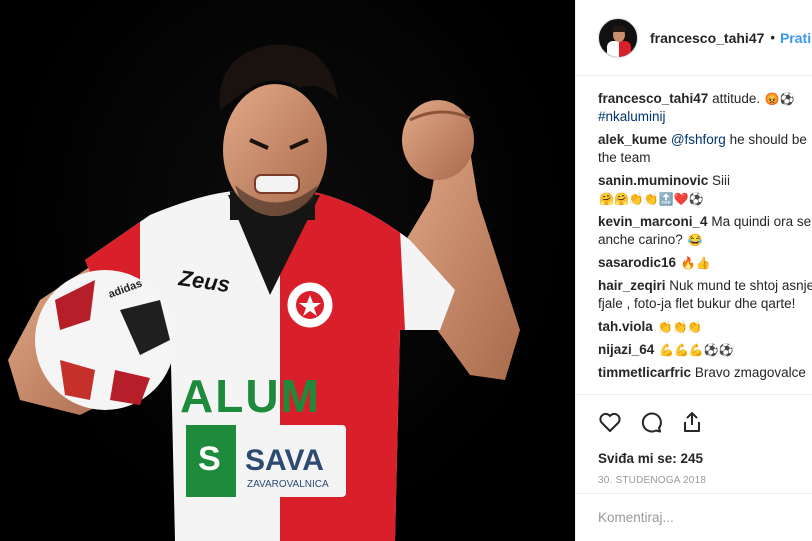 This screenshot has width=812, height=541. What do you see at coordinates (632, 116) in the screenshot?
I see `caption-hashtag: #nkaluminij` at bounding box center [632, 116].